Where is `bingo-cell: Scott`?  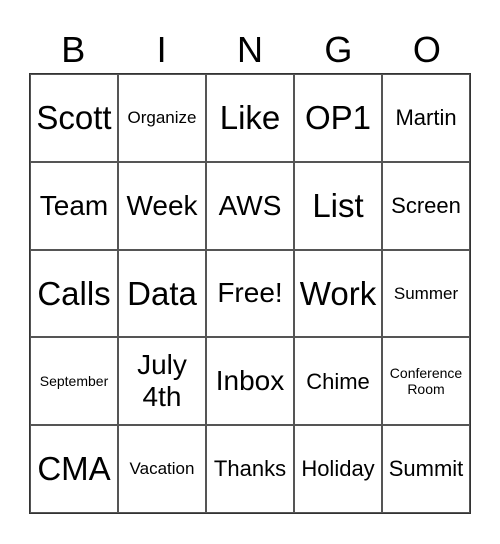
bingo-cell: Scott is located at coordinates (74, 118).